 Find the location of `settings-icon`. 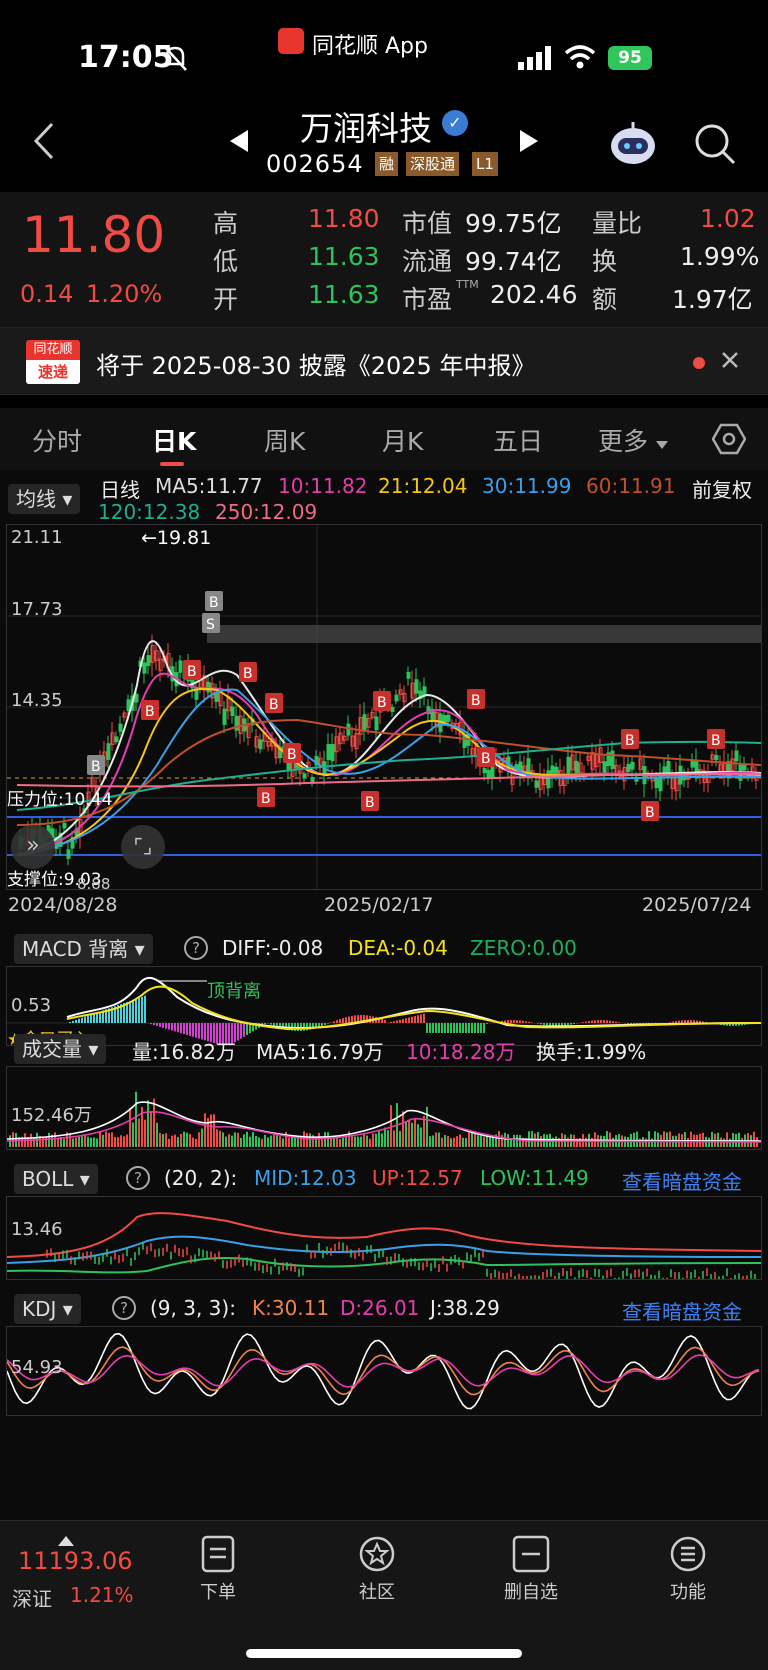

settings-icon is located at coordinates (729, 441).